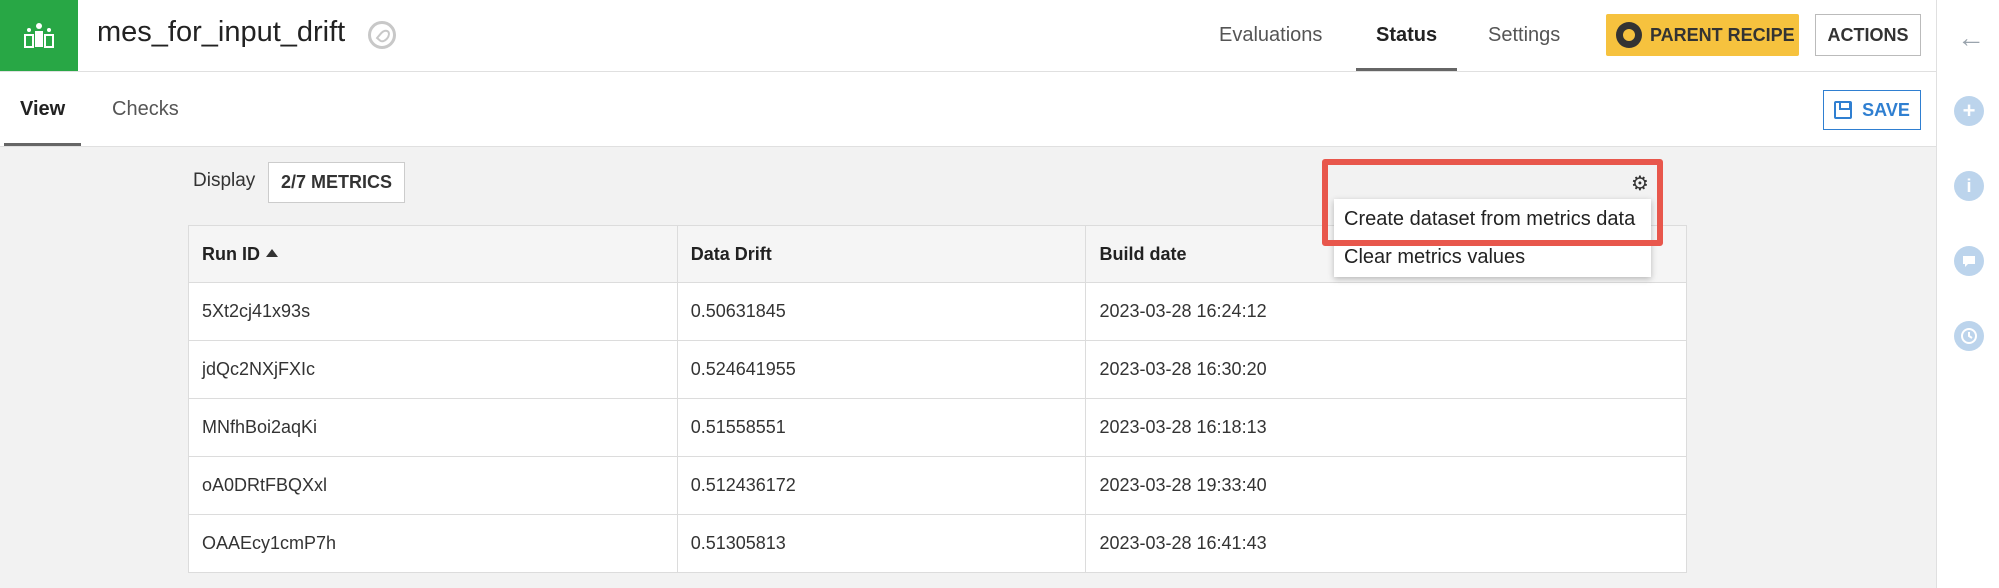  Describe the element at coordinates (1386, 485) in the screenshot. I see `cell-build-date: 2023-03-28 19:33:40` at that location.